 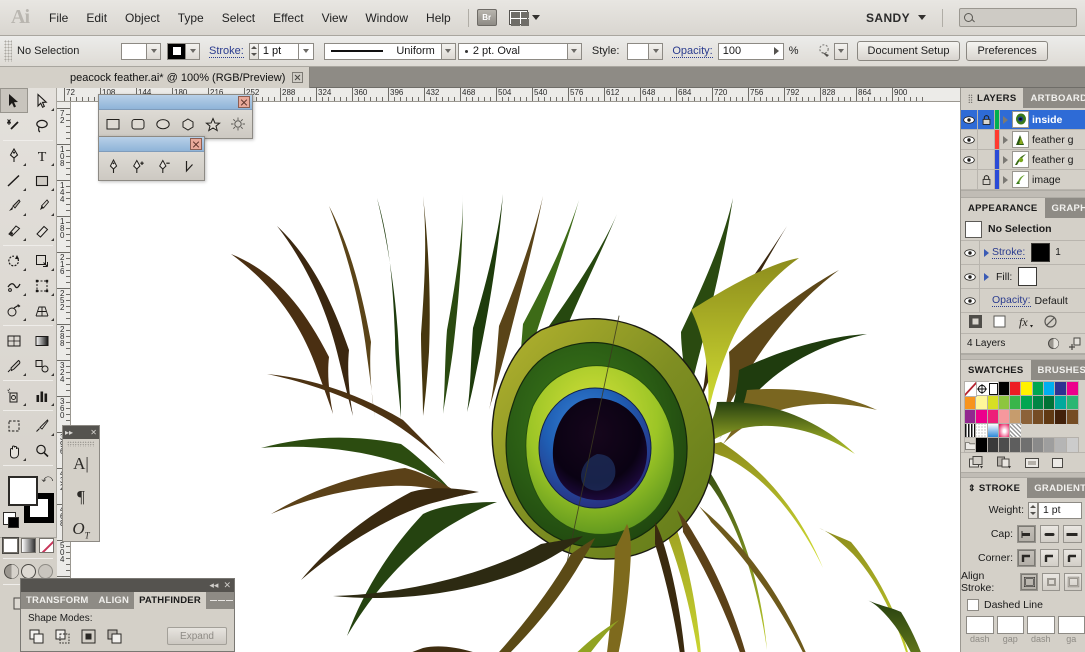 What do you see at coordinates (163, 124) in the screenshot?
I see `ellipse-tool` at bounding box center [163, 124].